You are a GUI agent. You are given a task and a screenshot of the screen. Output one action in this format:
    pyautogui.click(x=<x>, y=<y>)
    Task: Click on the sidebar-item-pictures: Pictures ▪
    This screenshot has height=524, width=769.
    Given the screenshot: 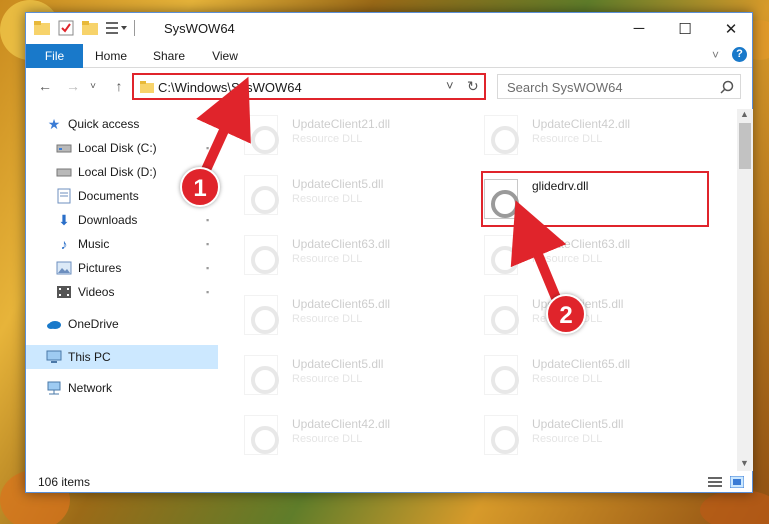 What is the action you would take?
    pyautogui.click(x=137, y=268)
    